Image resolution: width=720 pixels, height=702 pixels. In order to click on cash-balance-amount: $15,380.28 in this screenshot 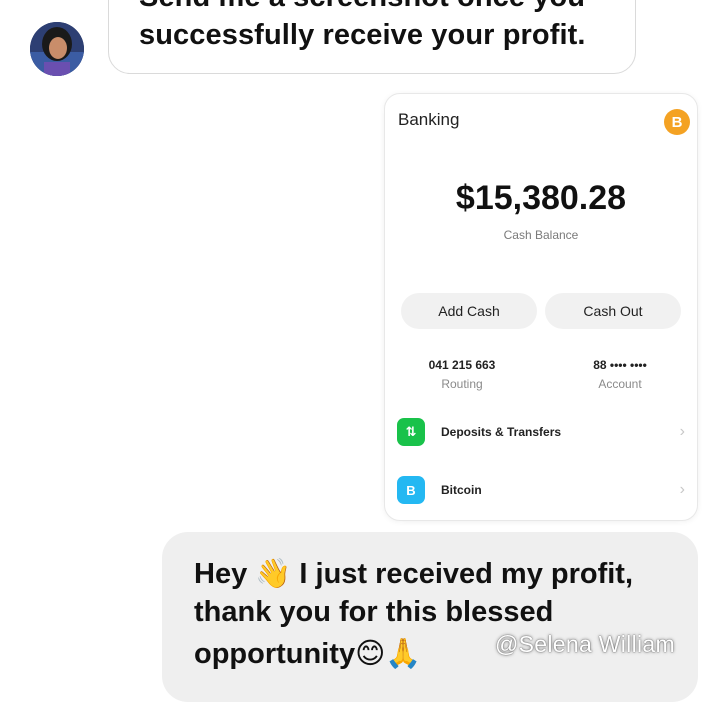, I will do `click(541, 198)`.